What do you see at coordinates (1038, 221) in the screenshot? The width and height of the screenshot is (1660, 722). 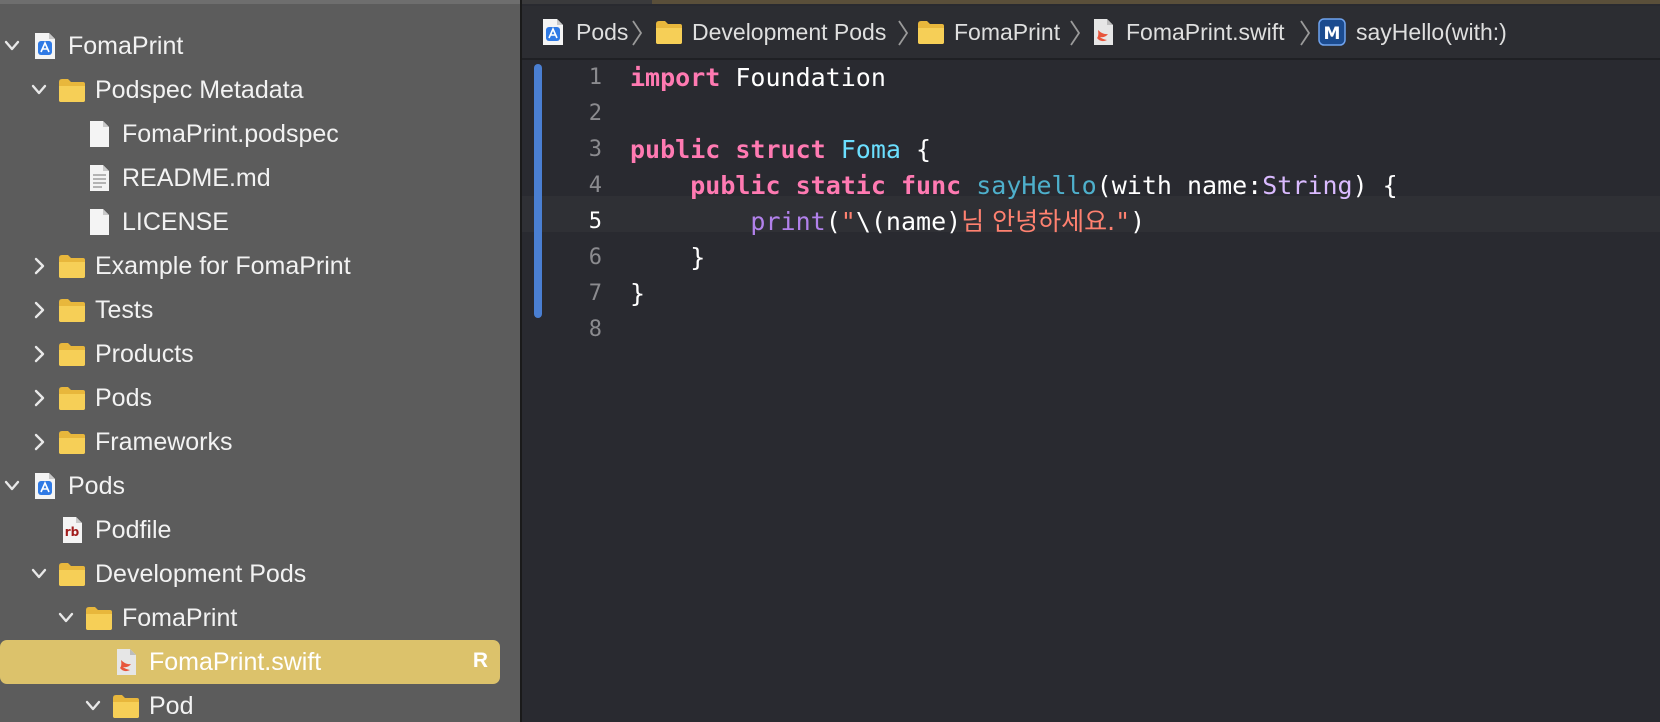 I see `code-token: 님 안녕하세요.` at bounding box center [1038, 221].